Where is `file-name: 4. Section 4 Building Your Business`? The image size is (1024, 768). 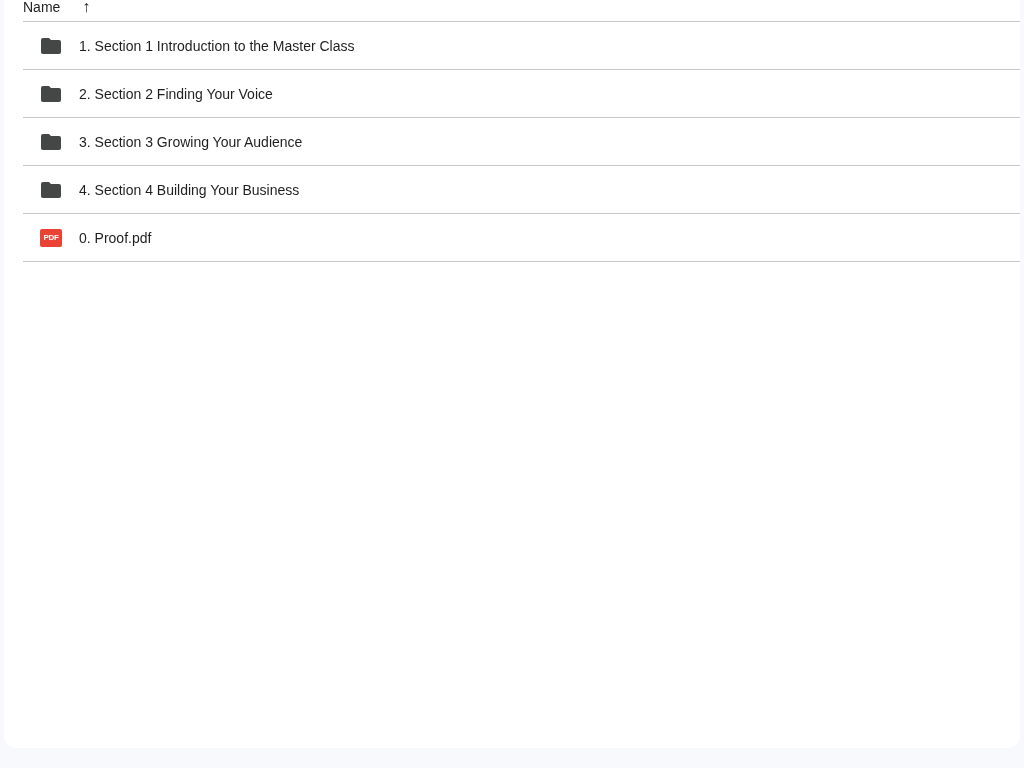
file-name: 4. Section 4 Building Your Business is located at coordinates (189, 189).